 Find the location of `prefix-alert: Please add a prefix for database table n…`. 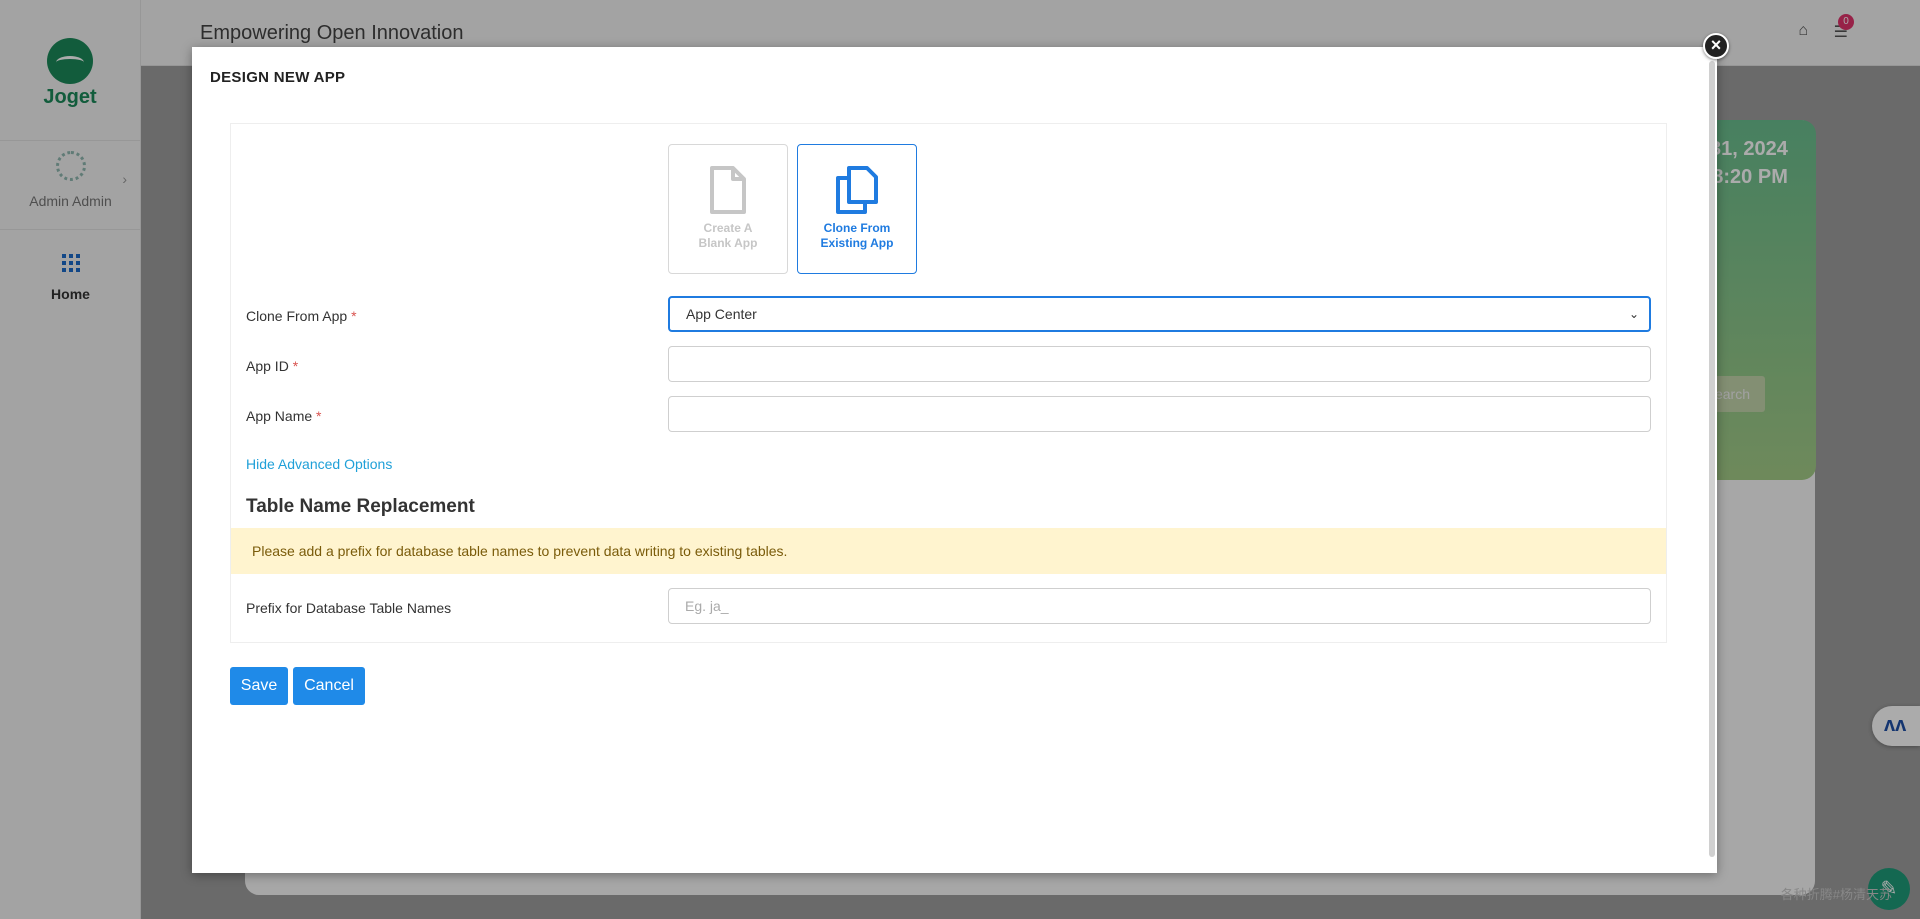

prefix-alert: Please add a prefix for database table n… is located at coordinates (948, 551).